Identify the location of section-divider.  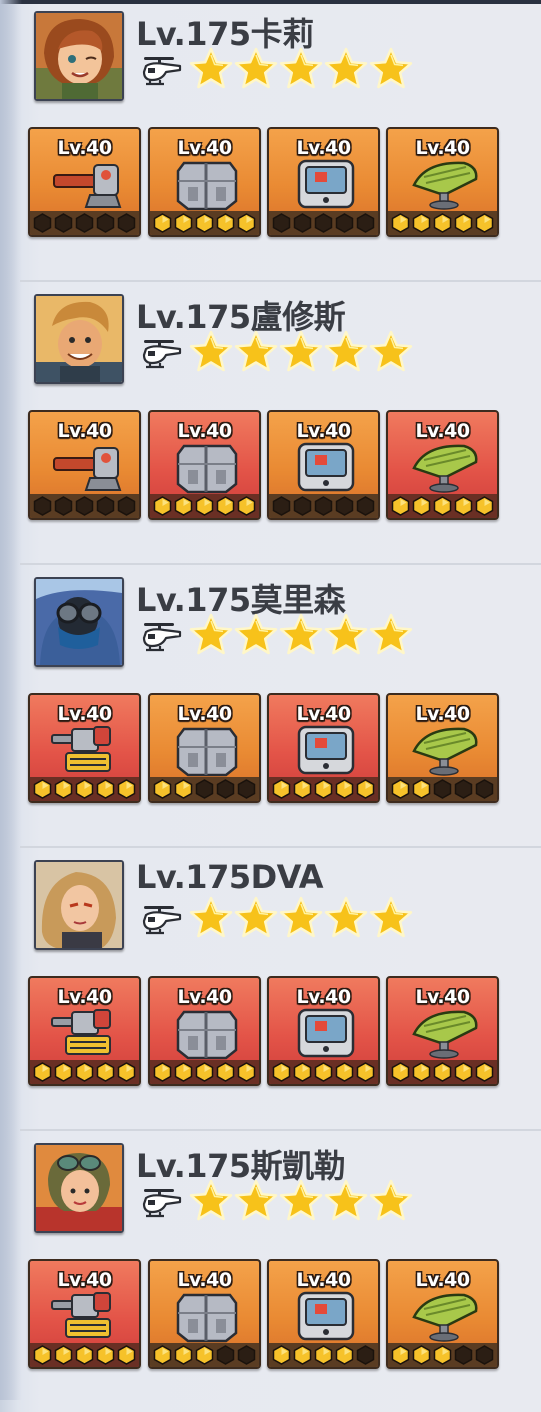
(280, 1130).